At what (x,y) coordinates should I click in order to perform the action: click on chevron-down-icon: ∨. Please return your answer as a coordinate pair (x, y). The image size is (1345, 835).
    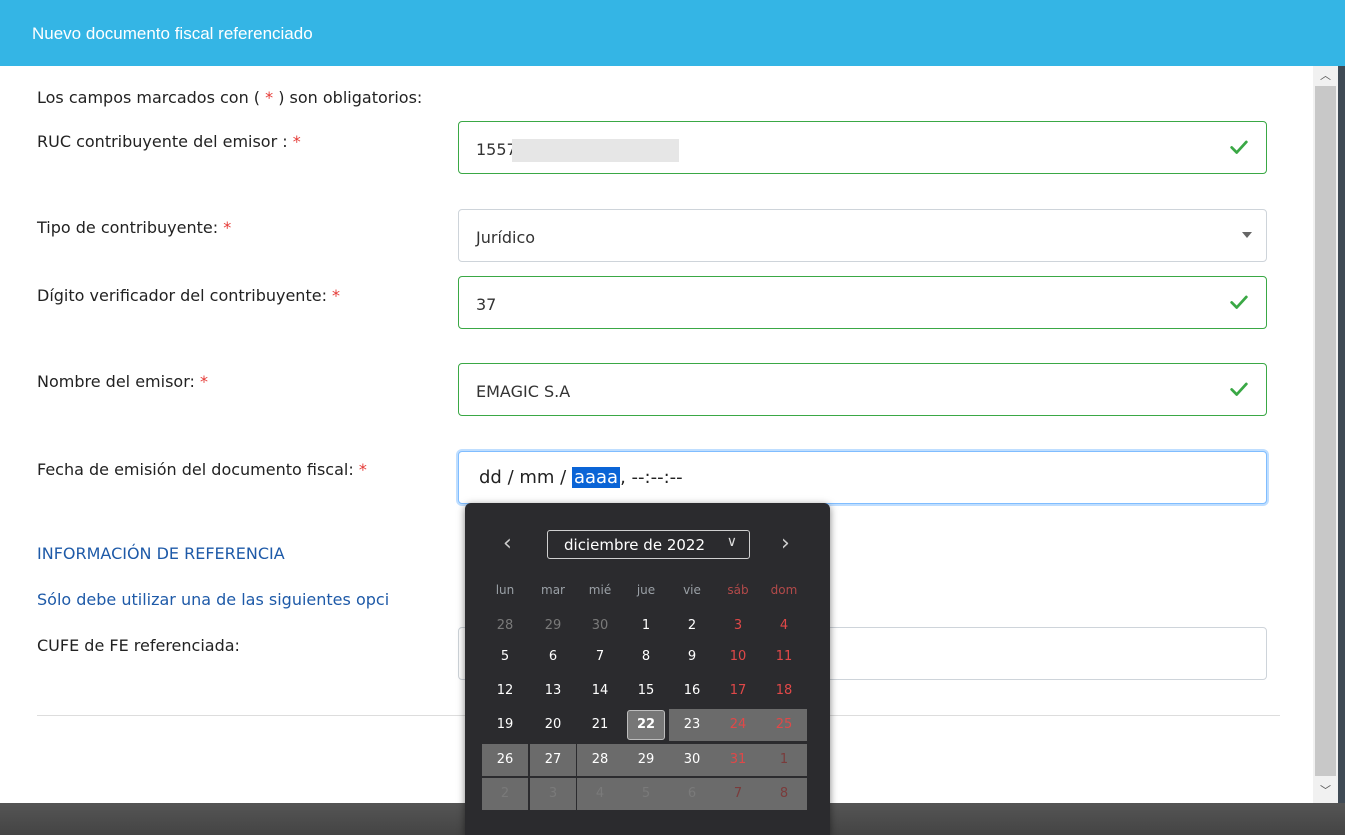
    Looking at the image, I should click on (731, 542).